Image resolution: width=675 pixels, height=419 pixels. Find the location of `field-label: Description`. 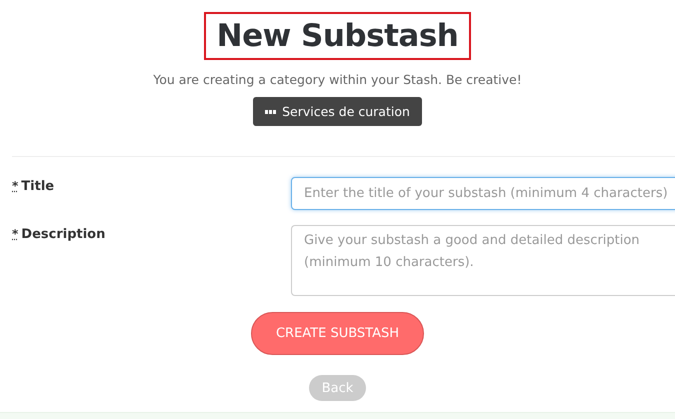

field-label: Description is located at coordinates (63, 234).